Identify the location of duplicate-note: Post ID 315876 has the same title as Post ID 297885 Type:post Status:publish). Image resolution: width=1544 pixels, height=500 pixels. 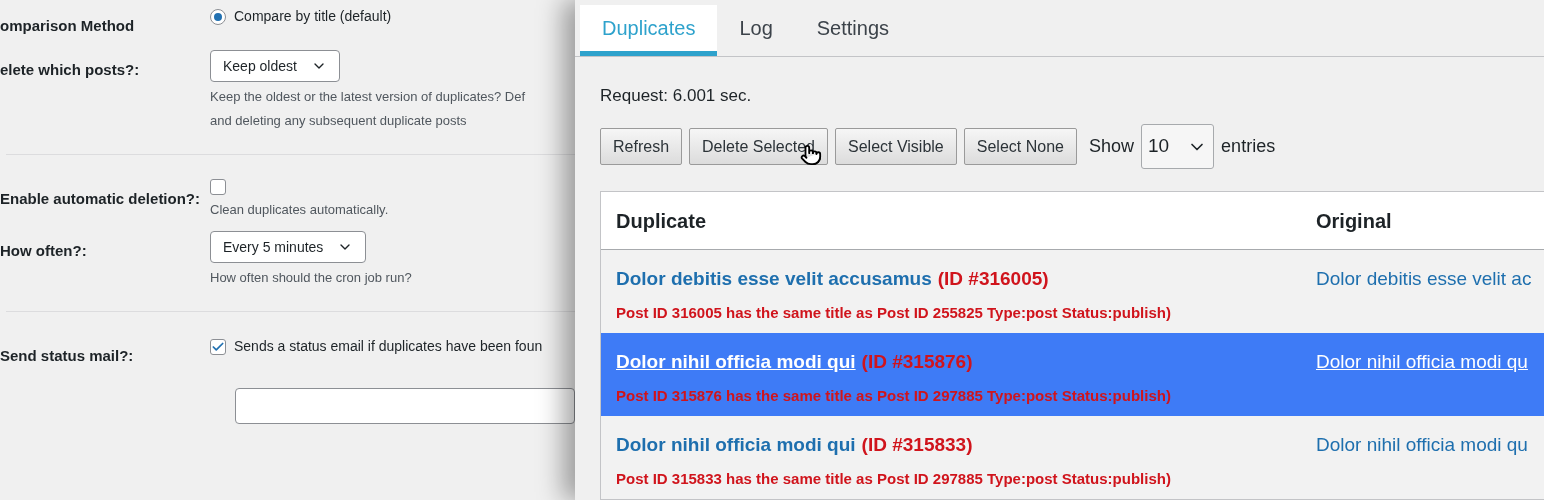
(894, 395).